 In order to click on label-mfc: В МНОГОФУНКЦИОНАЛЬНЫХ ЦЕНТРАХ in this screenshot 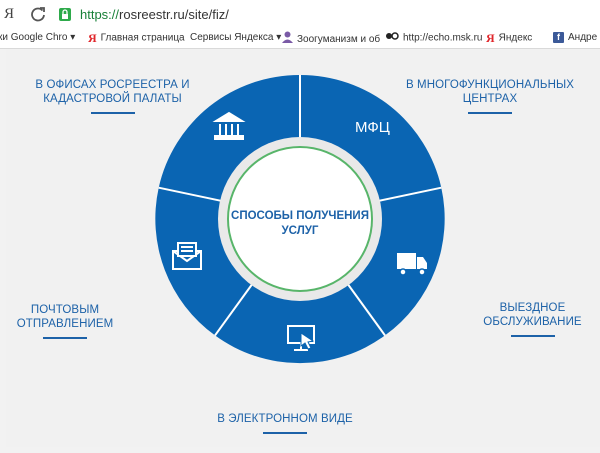, I will do `click(490, 96)`.